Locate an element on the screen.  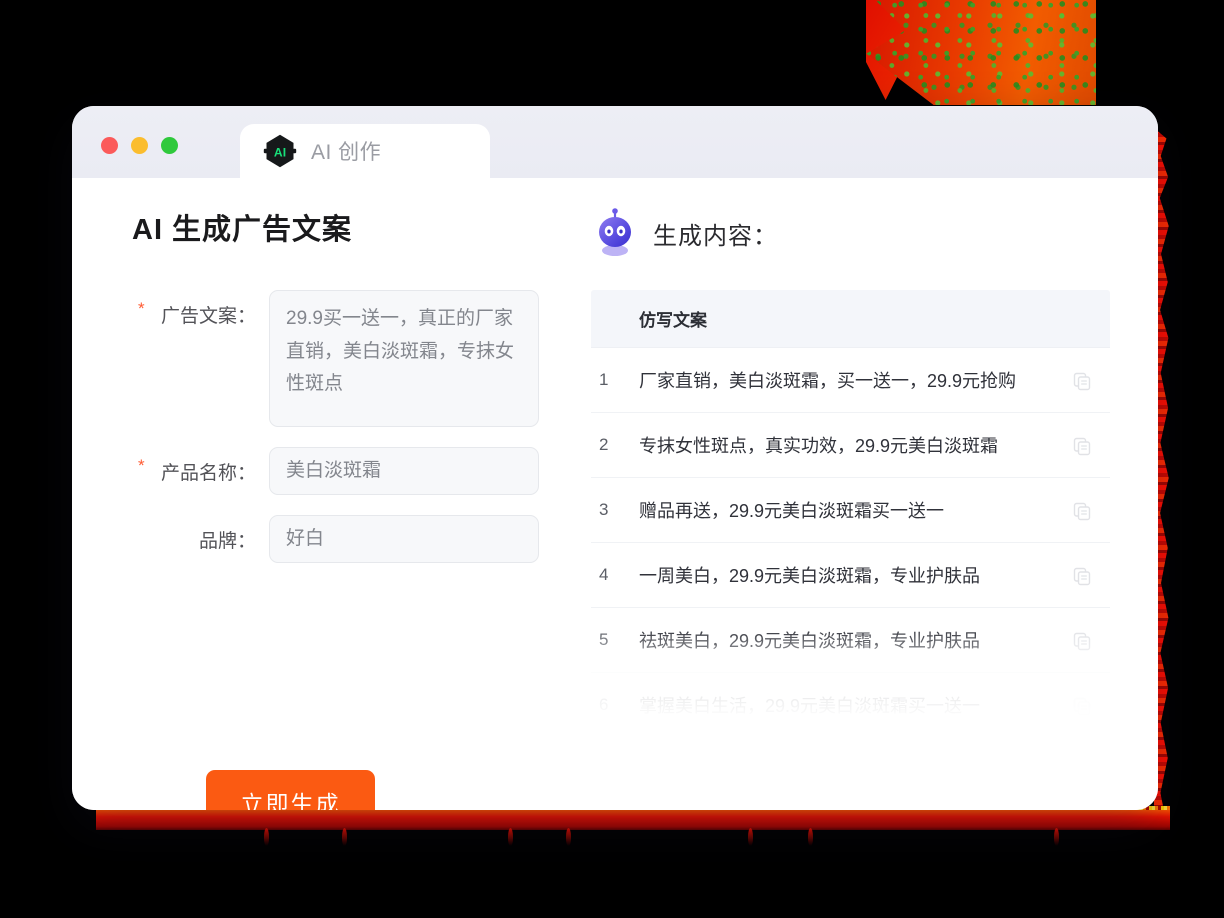
generate-button: 立即生成 is located at coordinates (290, 790).